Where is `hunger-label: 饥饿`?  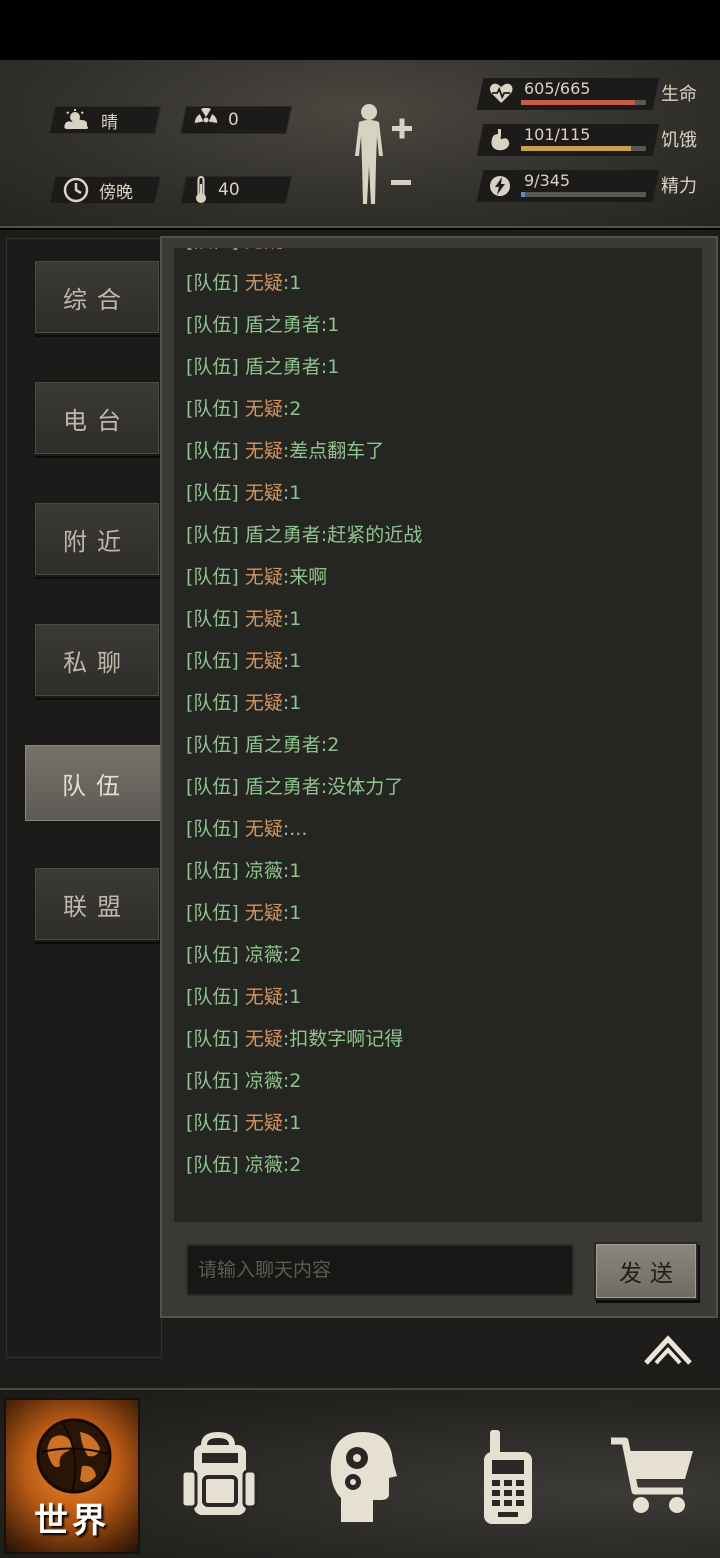 hunger-label: 饥饿 is located at coordinates (679, 140).